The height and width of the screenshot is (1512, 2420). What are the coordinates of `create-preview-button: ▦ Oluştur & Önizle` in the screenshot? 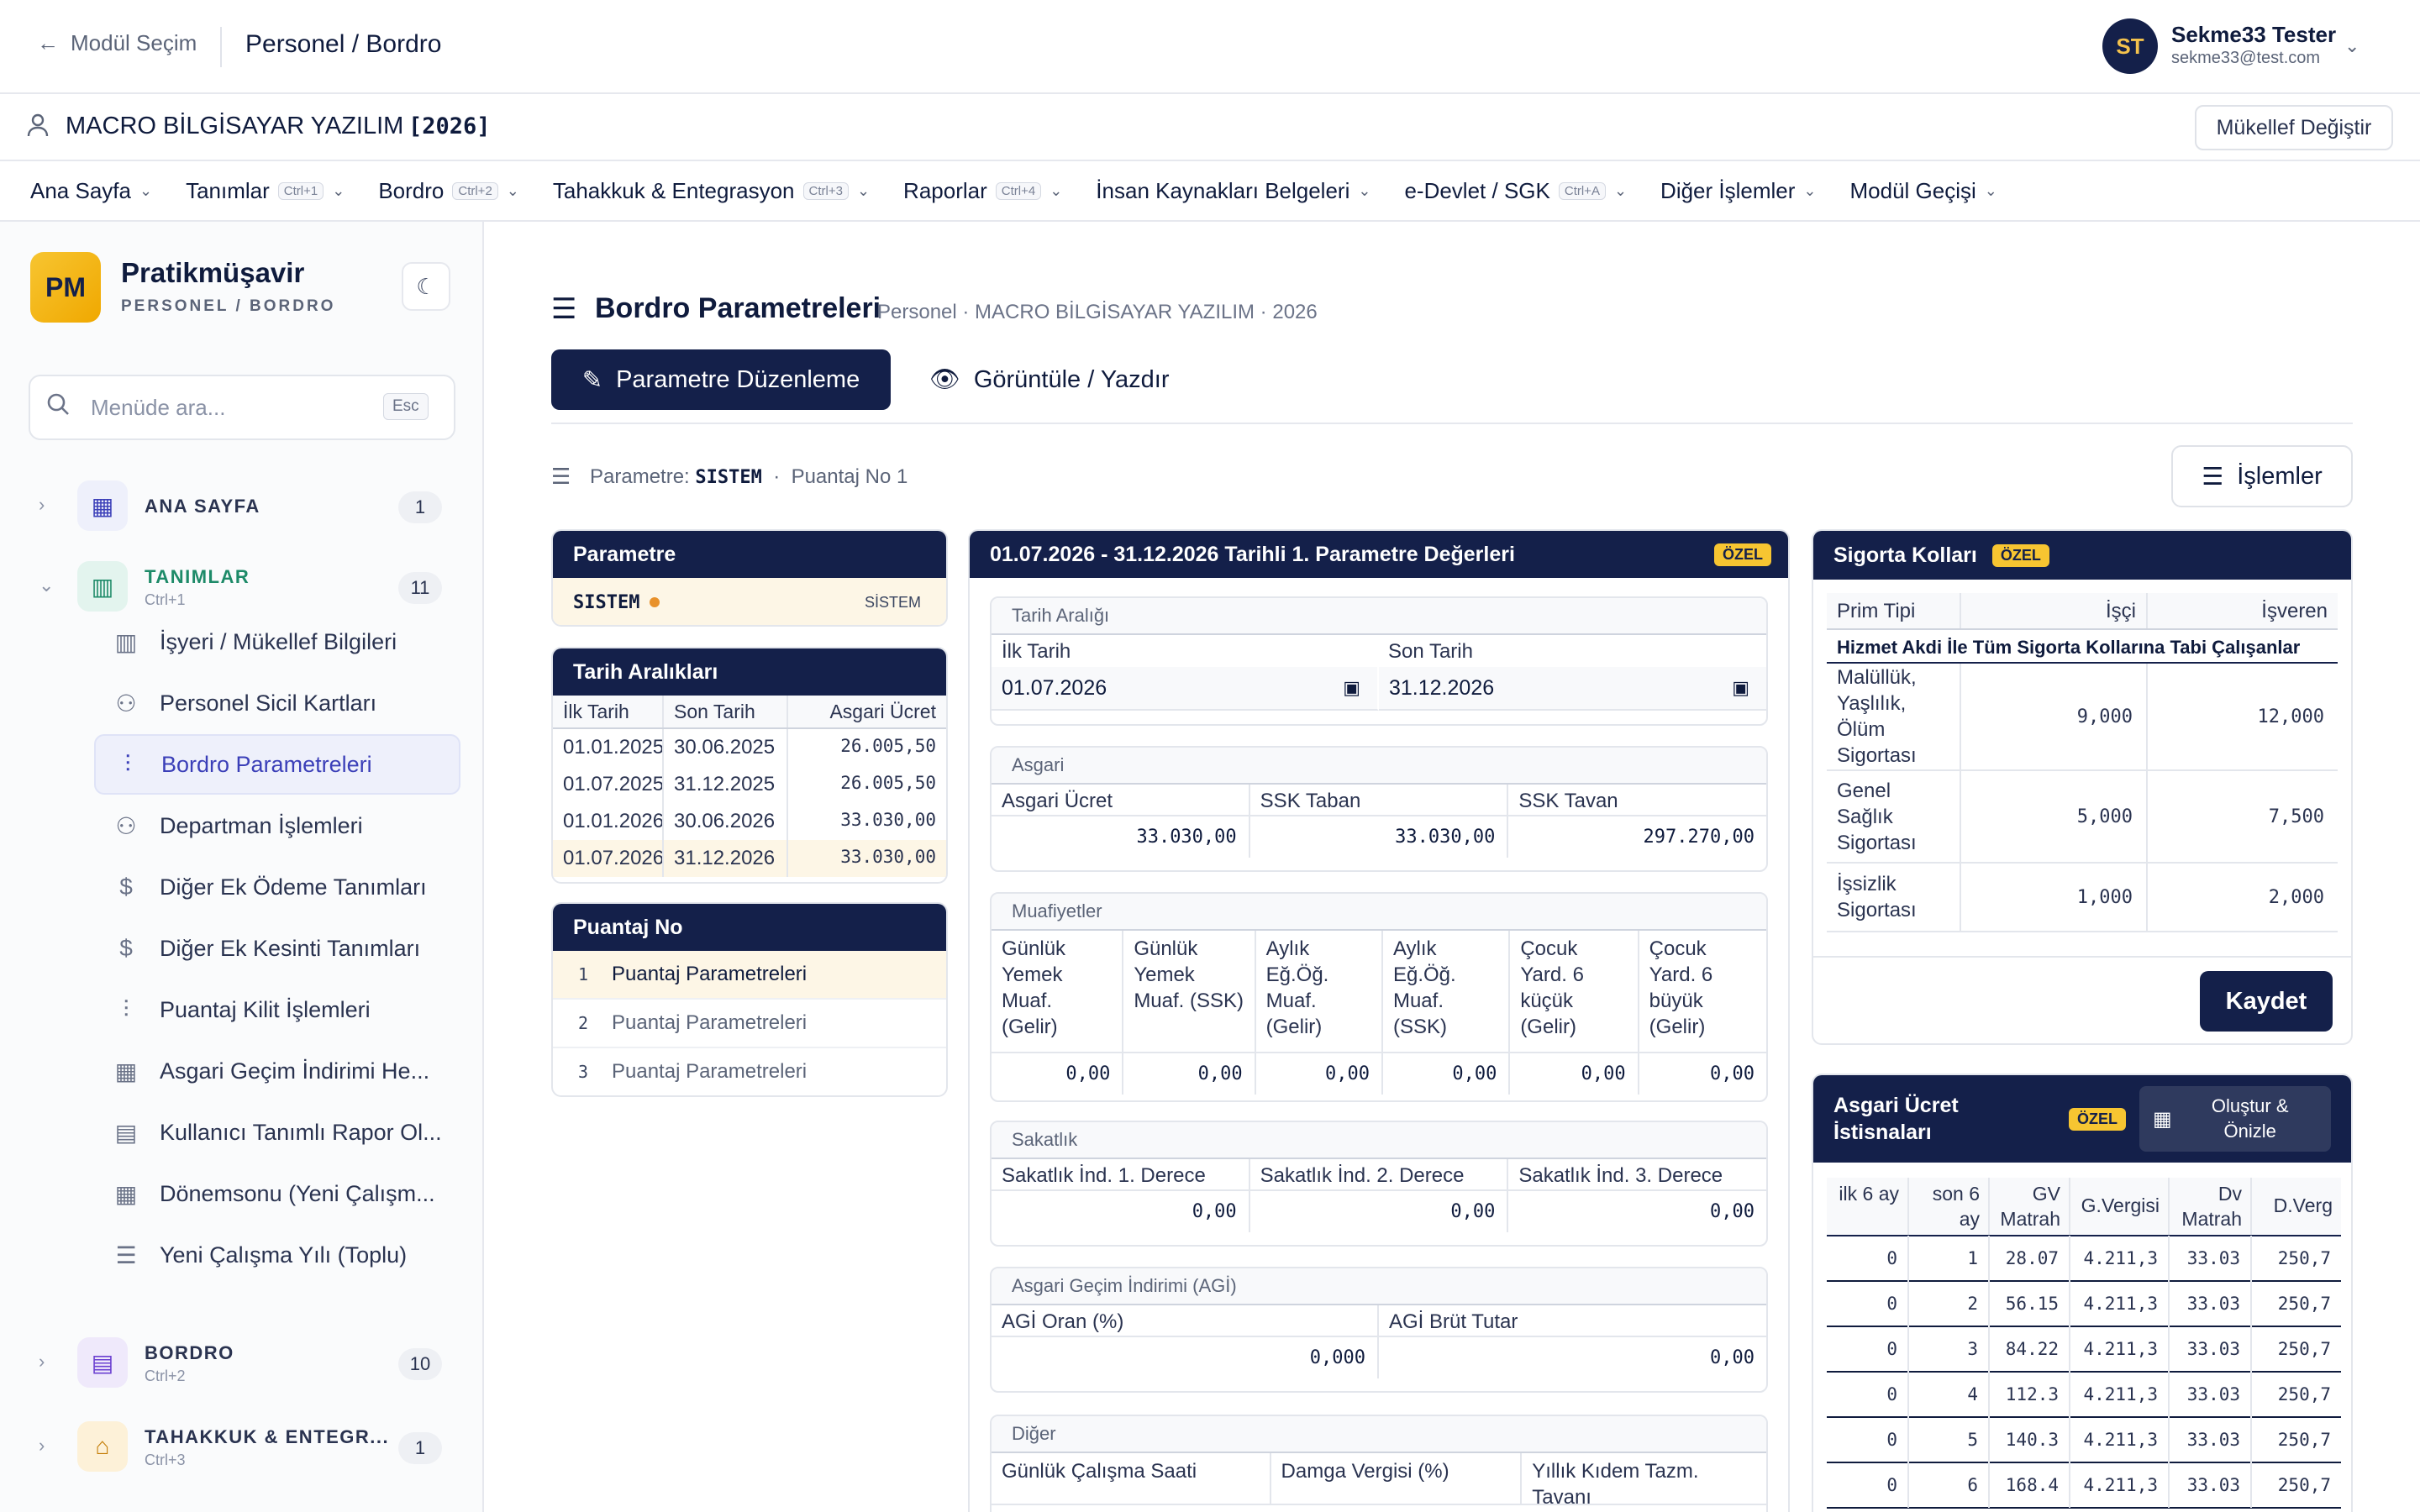 It's located at (2235, 1119).